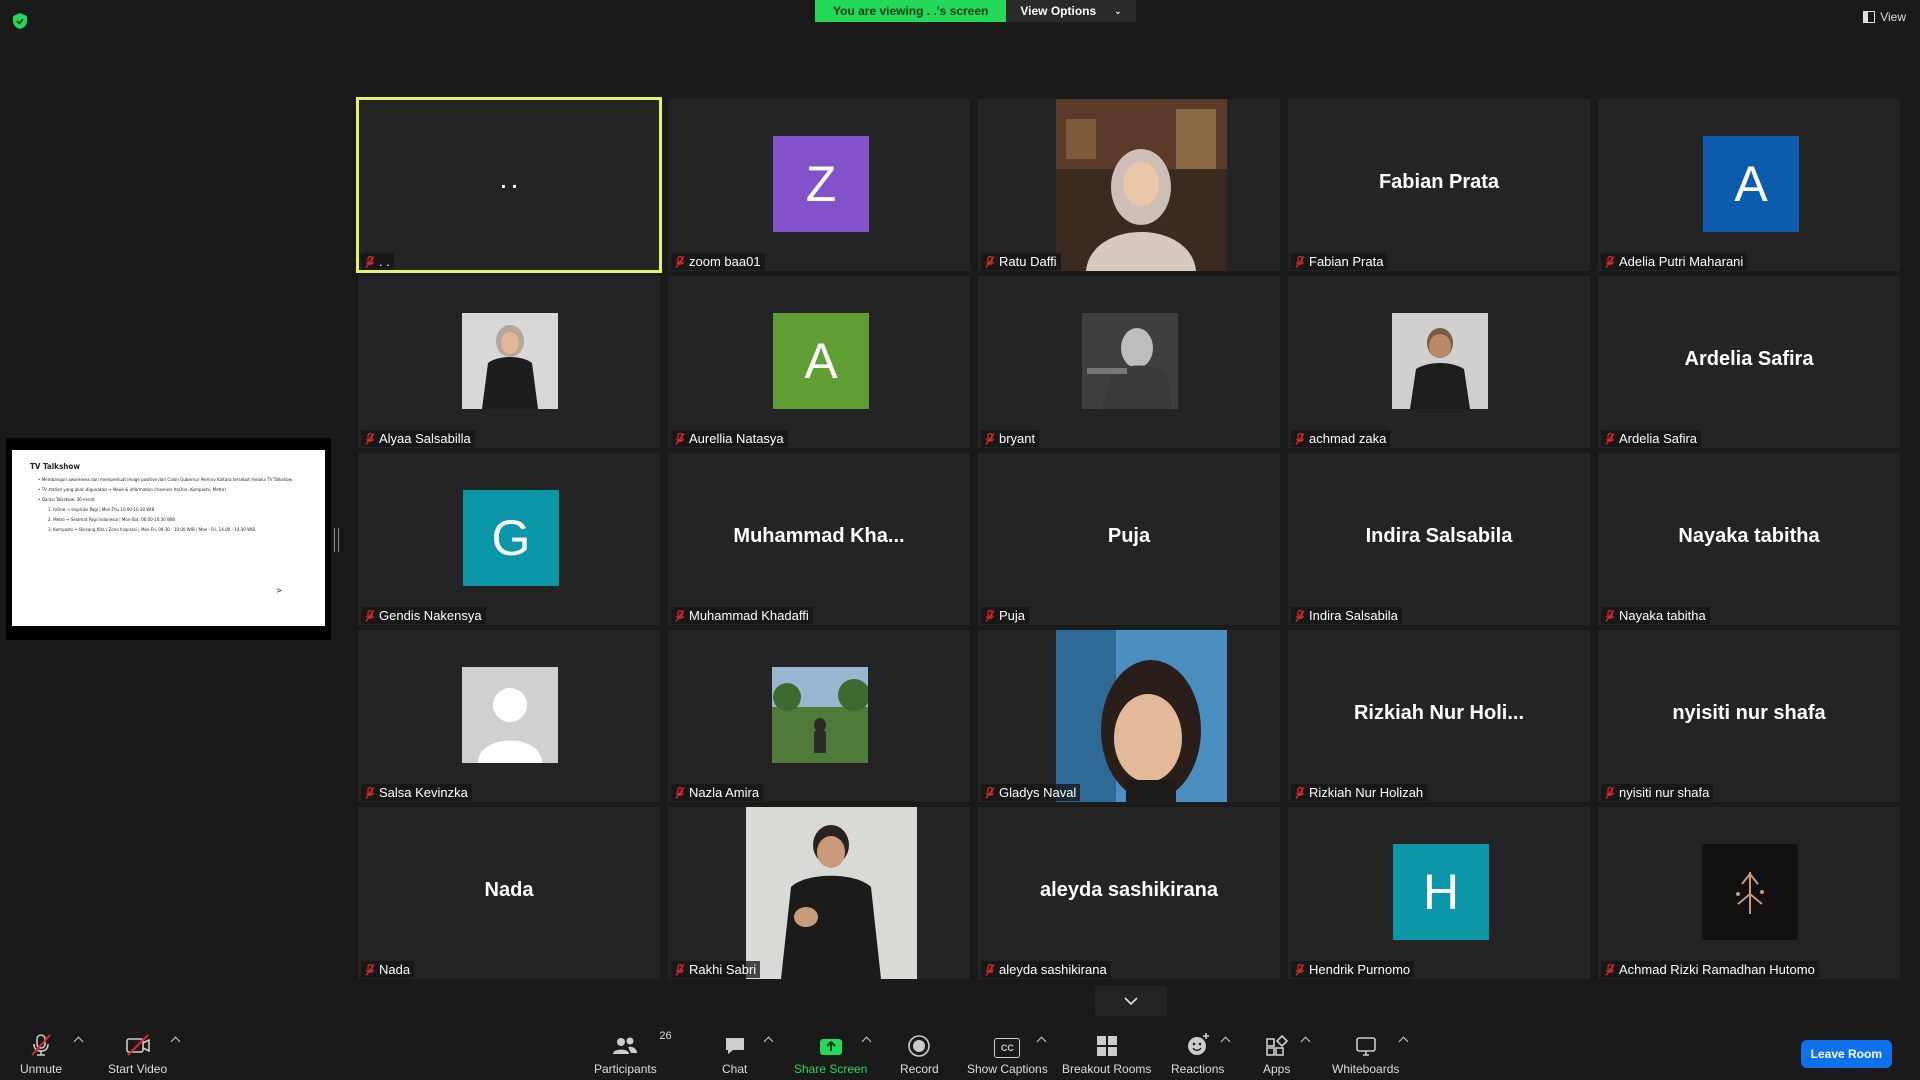 This screenshot has width=1920, height=1080. I want to click on participant-tile: Muhammad Kha... Muhammad Khadaffi, so click(819, 539).